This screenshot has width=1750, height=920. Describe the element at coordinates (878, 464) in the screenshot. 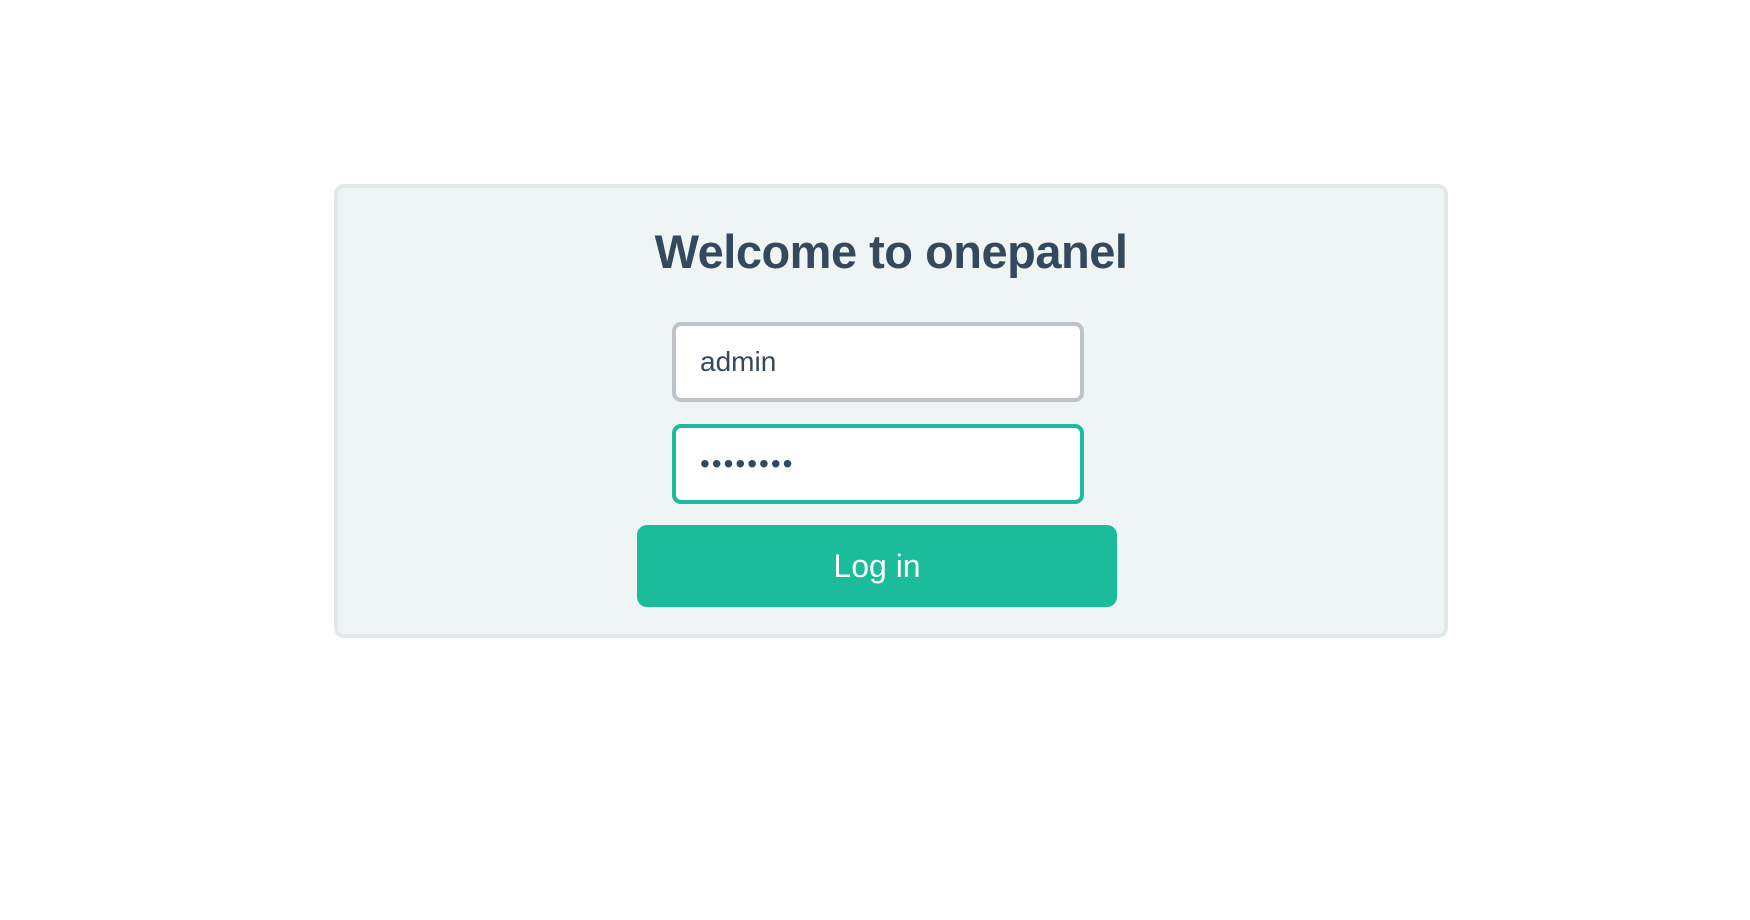

I see `password-field` at that location.